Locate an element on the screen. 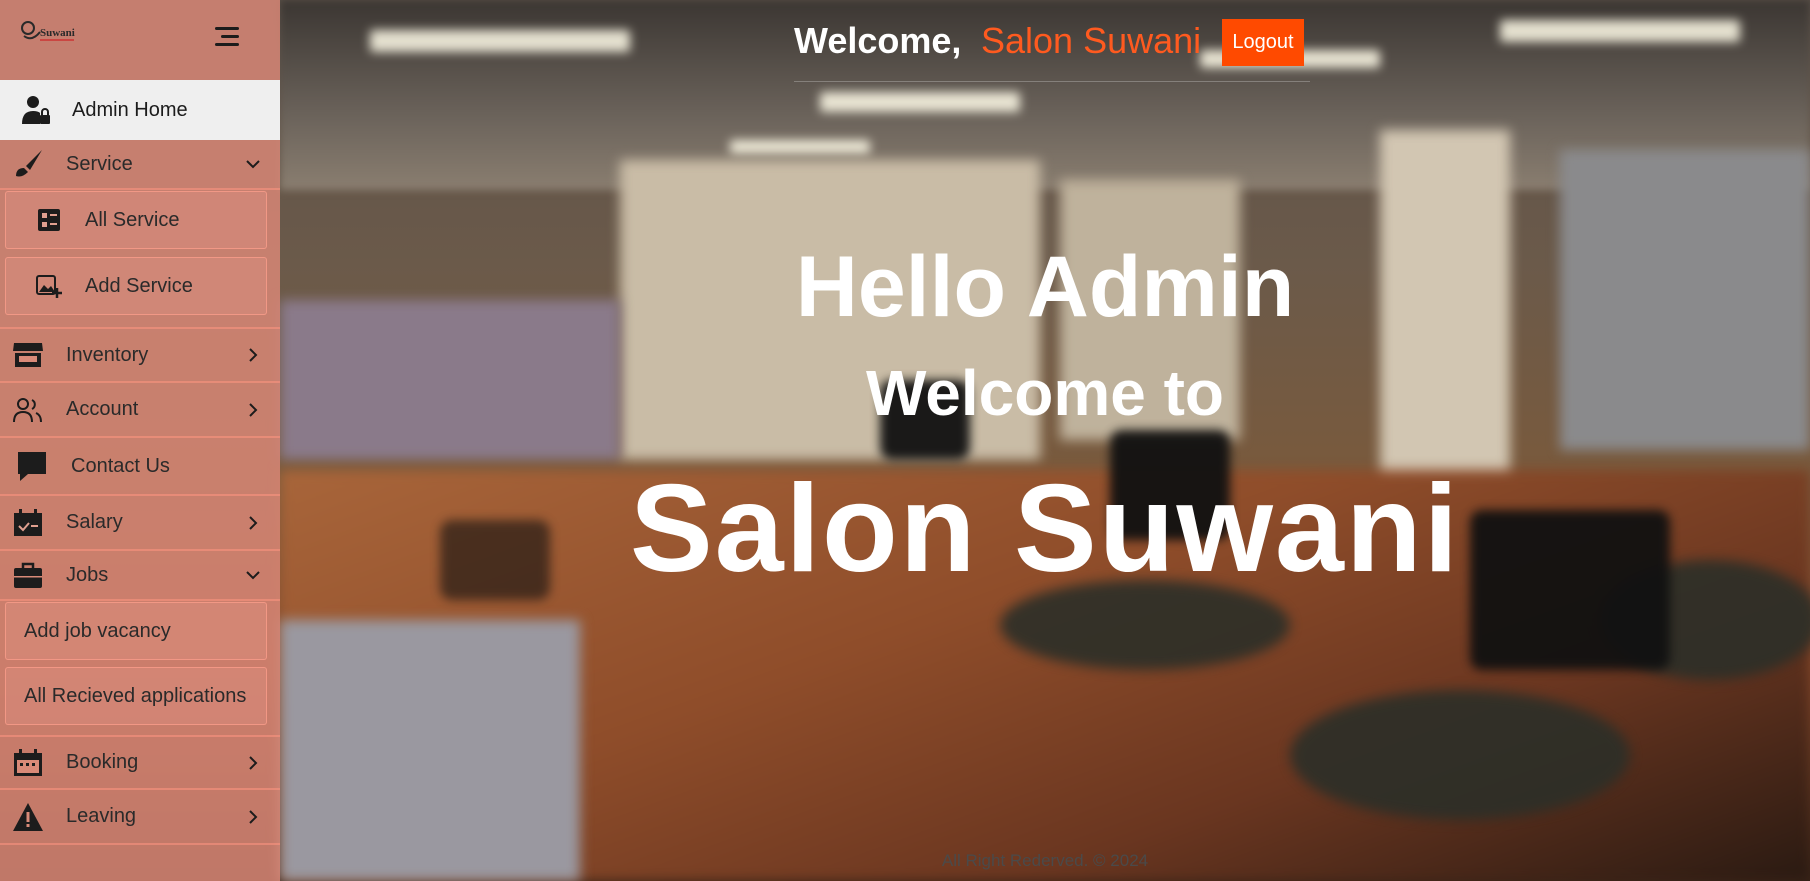  sidebar-subitem-add-job-vacancy: Add job vacancy is located at coordinates (136, 631).